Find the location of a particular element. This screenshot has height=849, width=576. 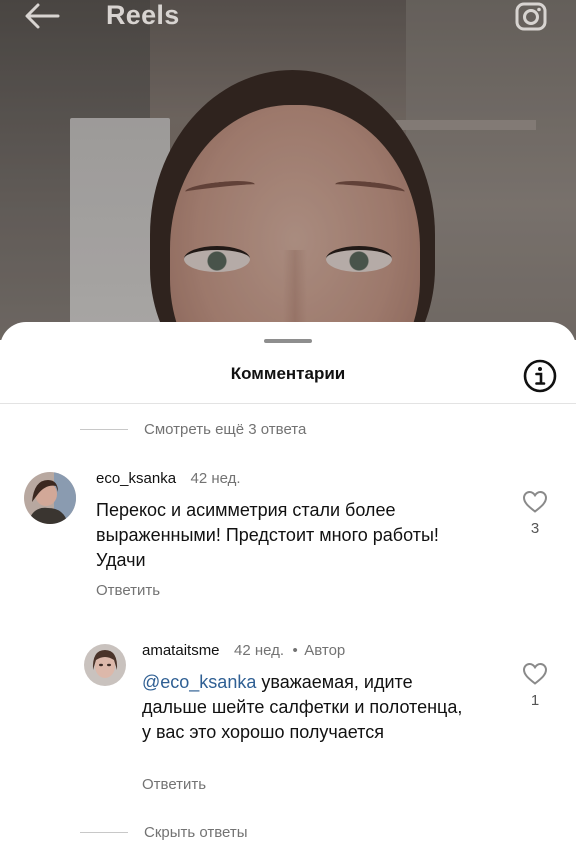

like-count: 1 is located at coordinates (535, 700).